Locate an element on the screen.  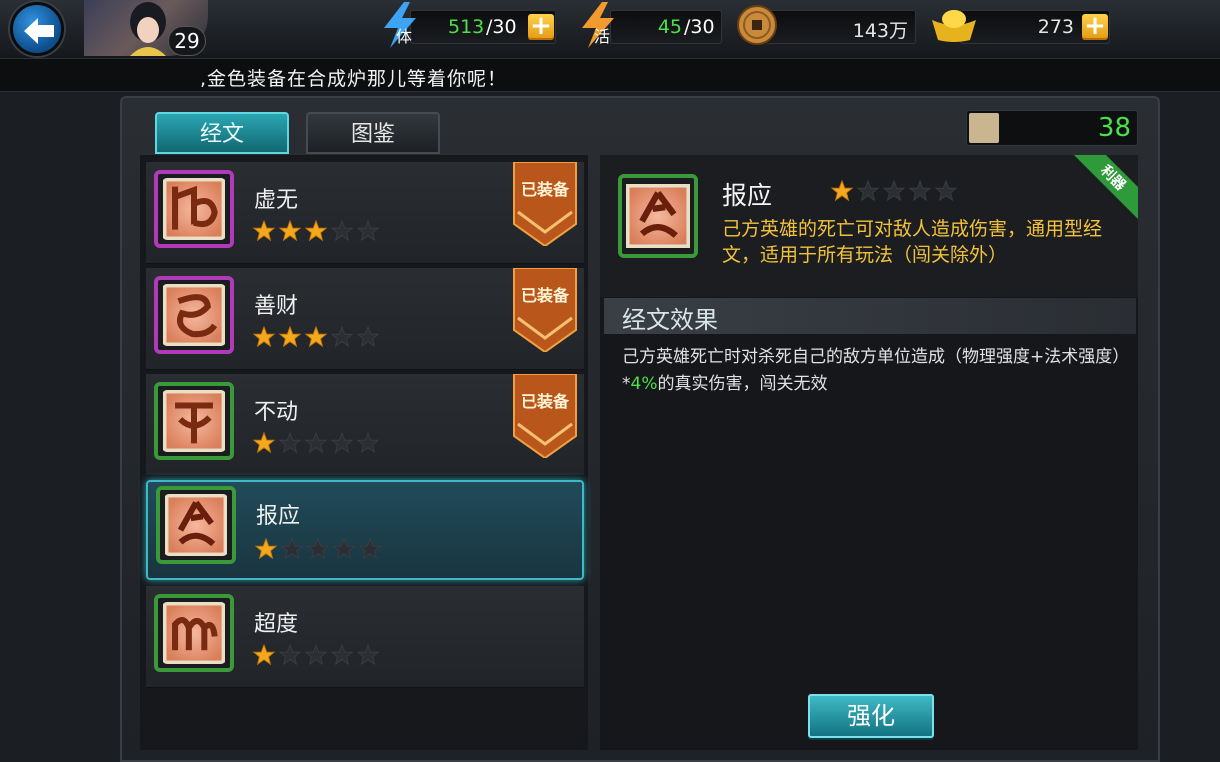
weapon-ribbon-badge: 利器 is located at coordinates (1106, 187).